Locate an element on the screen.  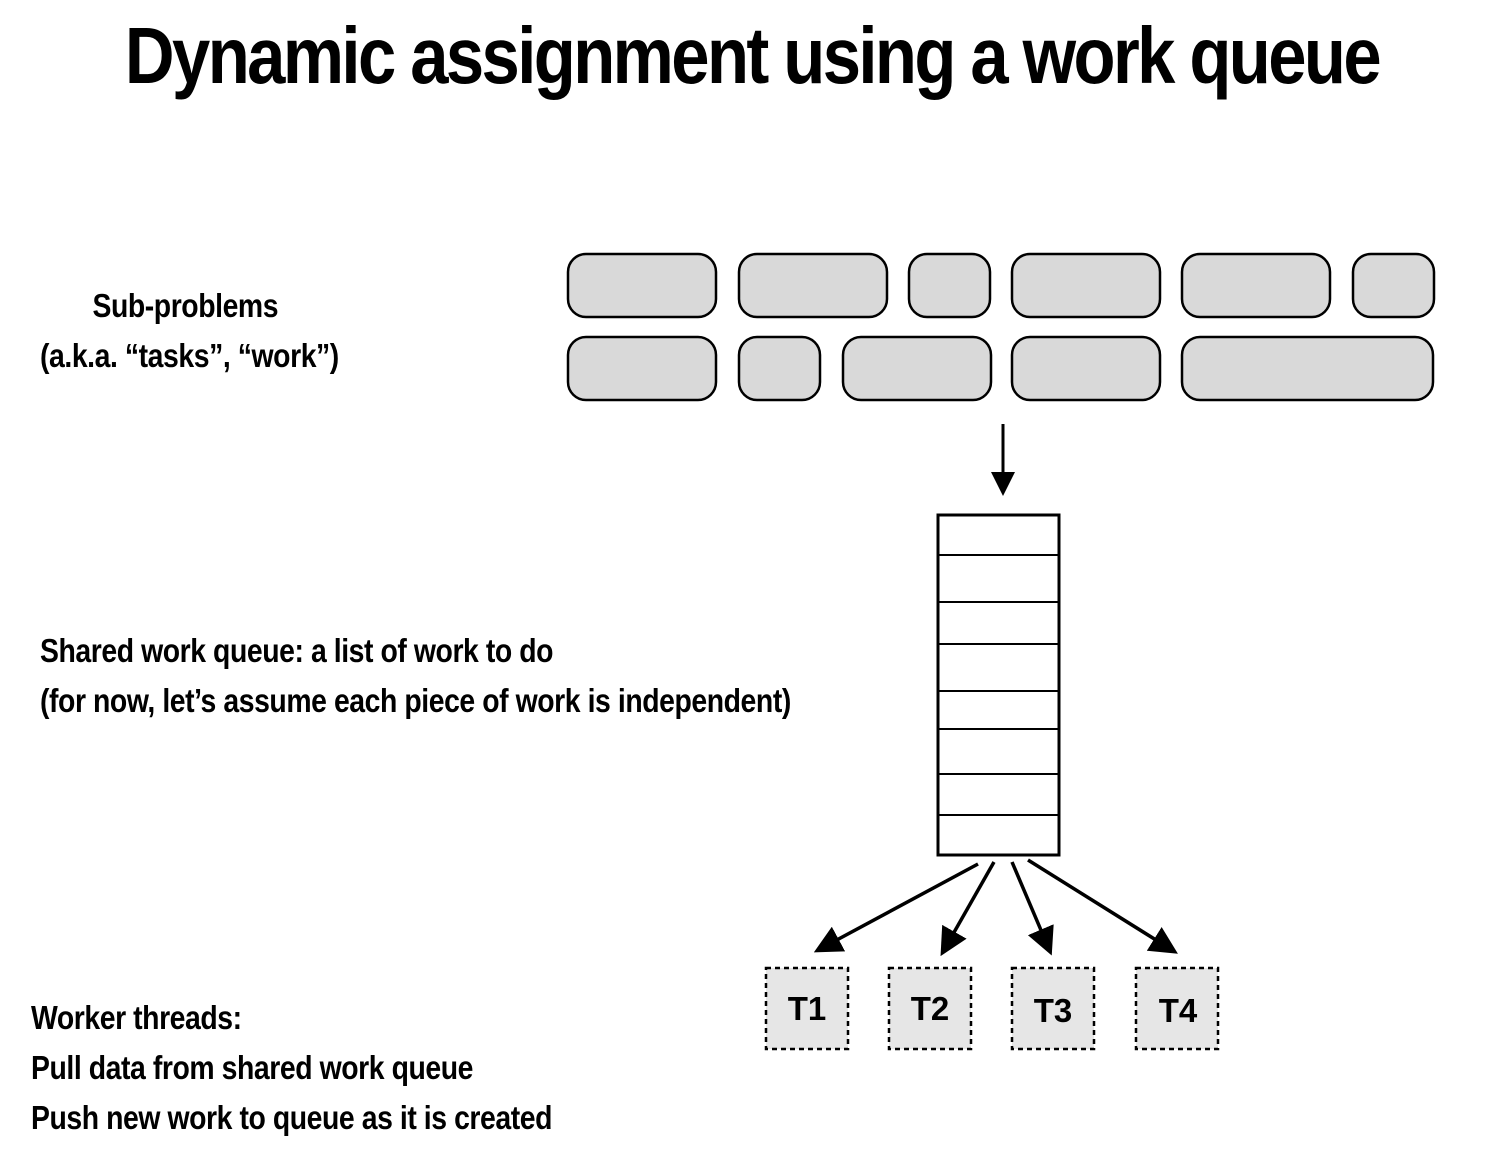
thread-t4: T4 is located at coordinates (1177, 1008).